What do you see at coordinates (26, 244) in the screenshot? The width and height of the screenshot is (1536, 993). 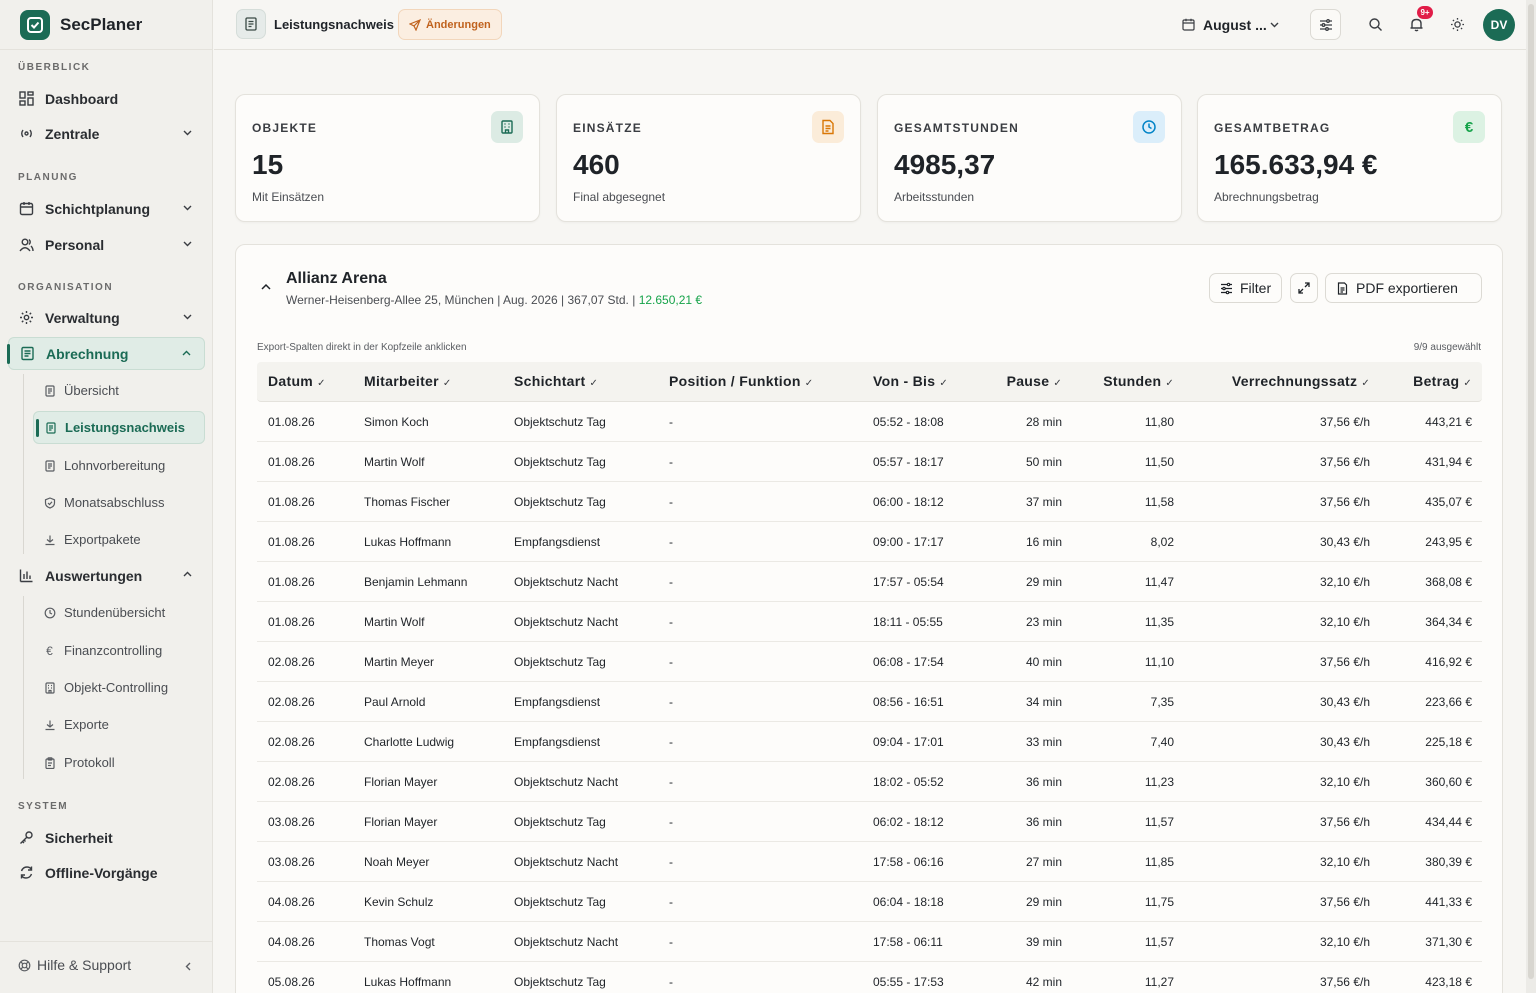 I see `users-icon` at bounding box center [26, 244].